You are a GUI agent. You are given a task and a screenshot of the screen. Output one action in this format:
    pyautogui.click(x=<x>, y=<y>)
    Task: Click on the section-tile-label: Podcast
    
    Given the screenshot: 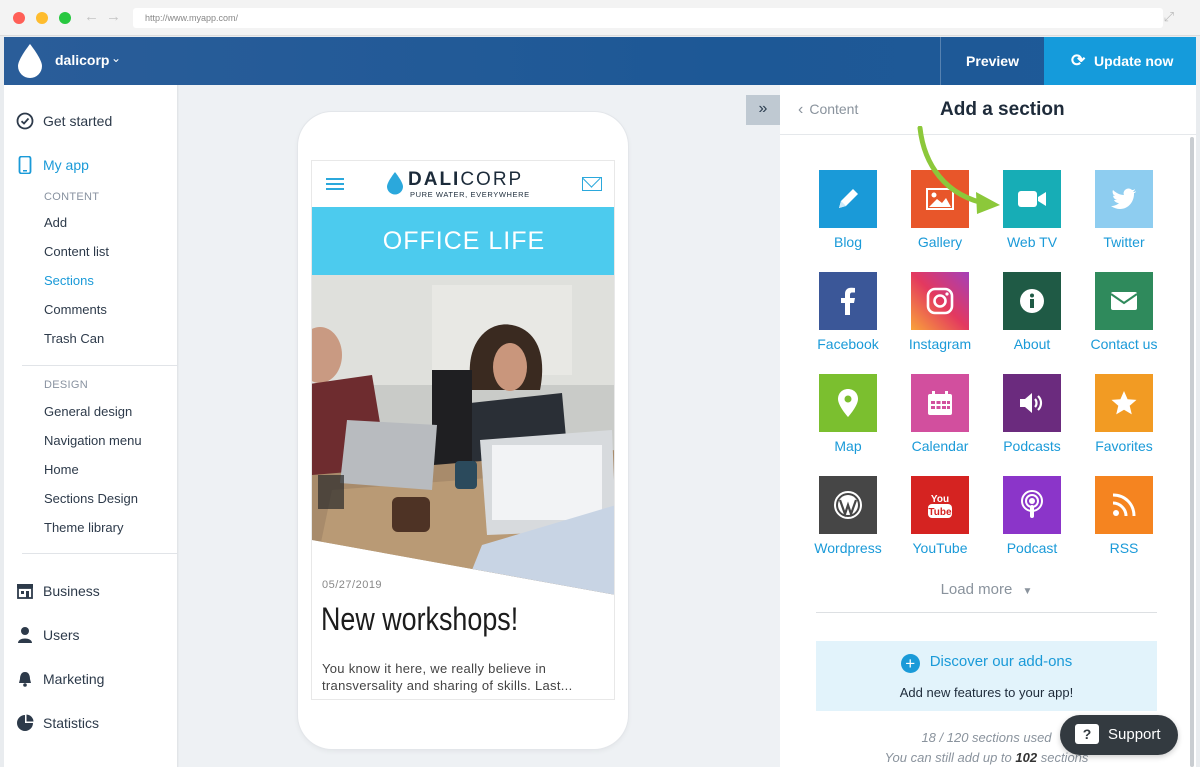 What is the action you would take?
    pyautogui.click(x=1032, y=548)
    